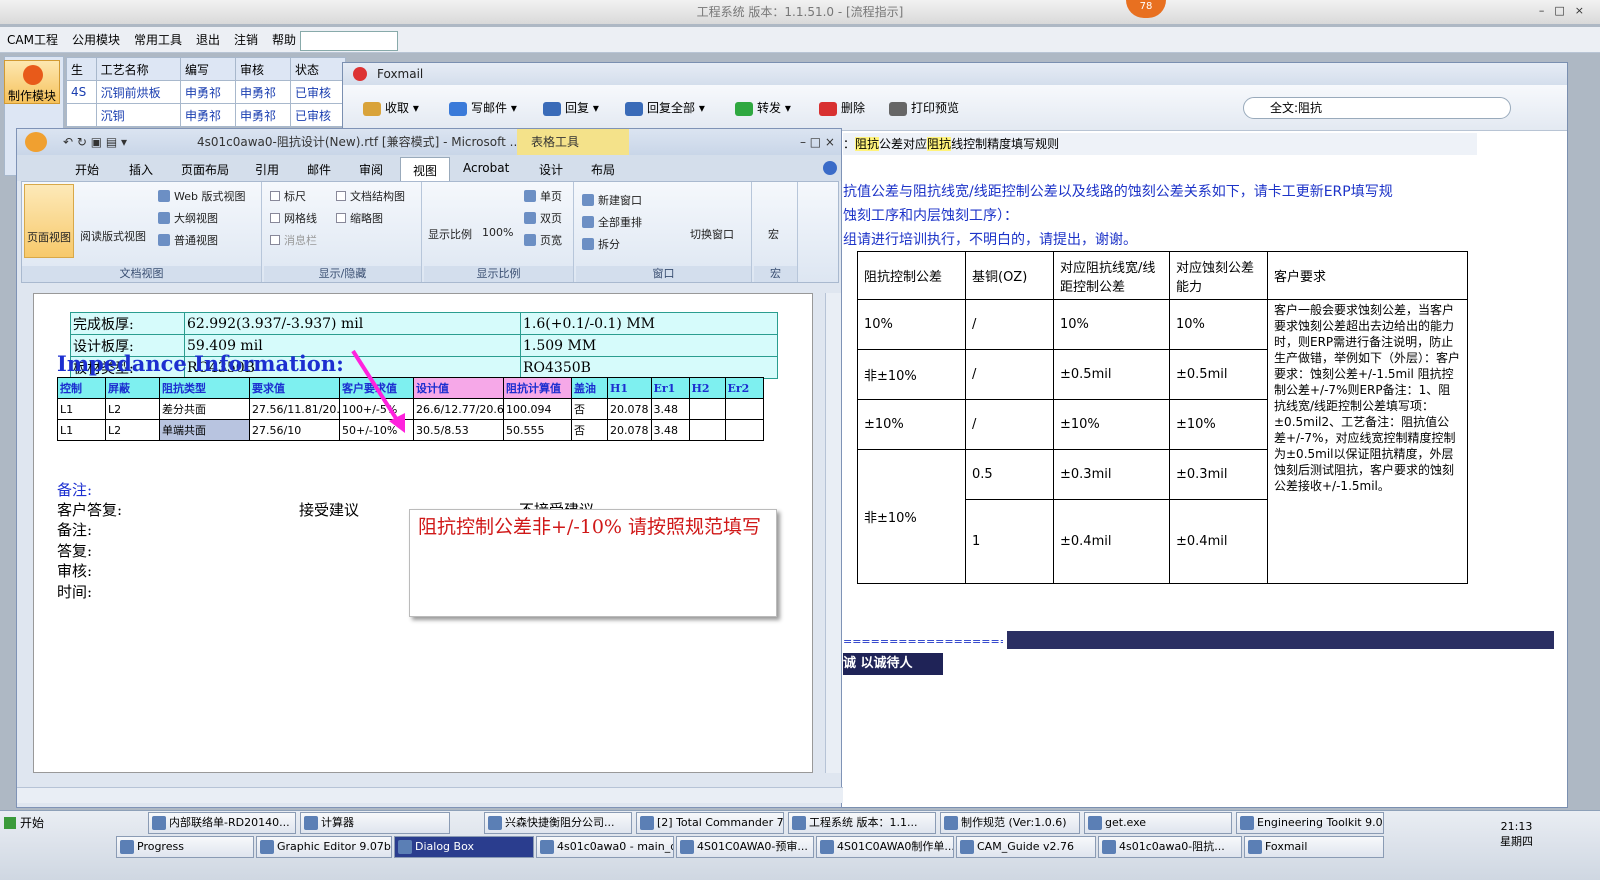 The height and width of the screenshot is (880, 1600). Describe the element at coordinates (378, 391) in the screenshot. I see `arrow-annotation-icon` at that location.